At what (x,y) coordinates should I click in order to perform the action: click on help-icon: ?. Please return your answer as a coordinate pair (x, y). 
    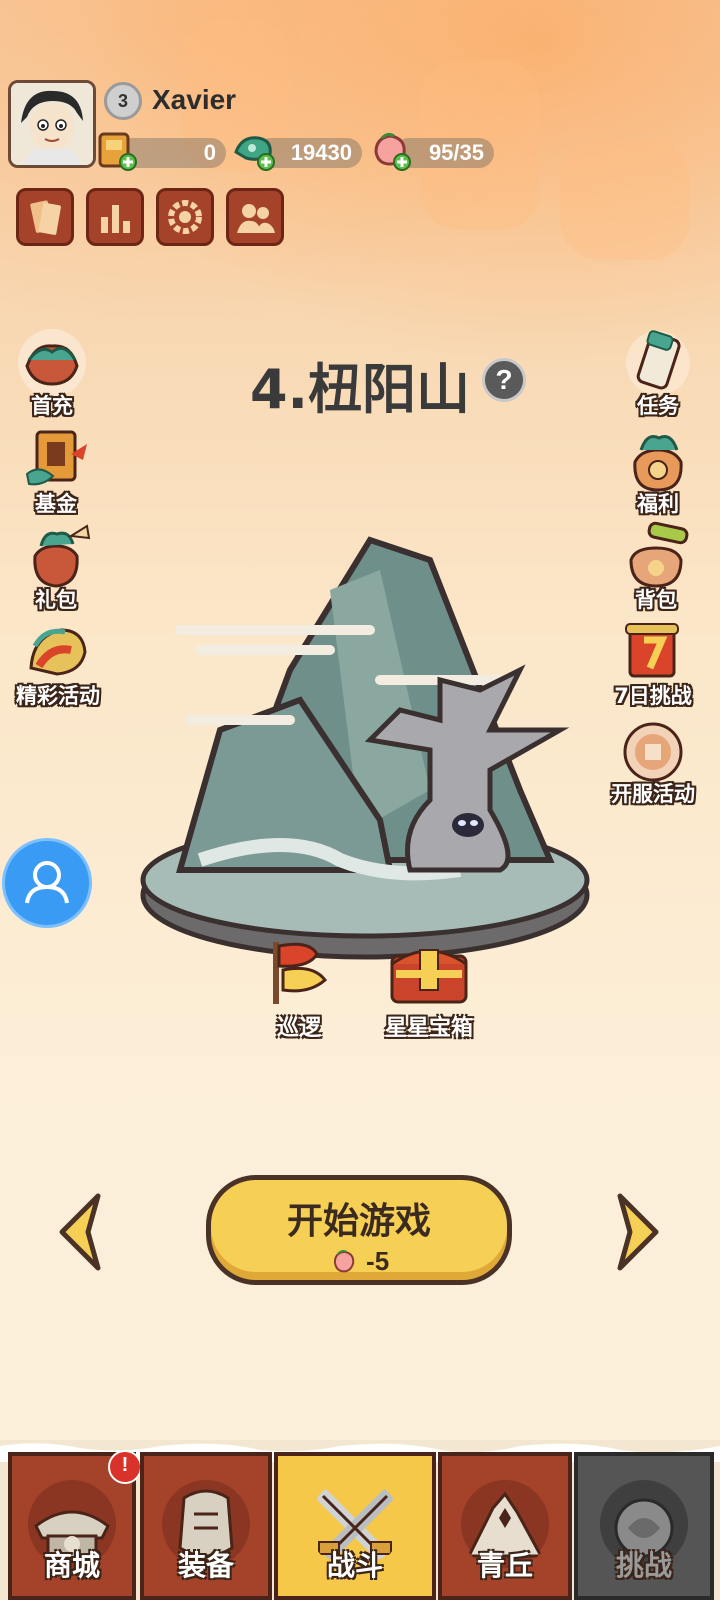
    Looking at the image, I should click on (504, 379).